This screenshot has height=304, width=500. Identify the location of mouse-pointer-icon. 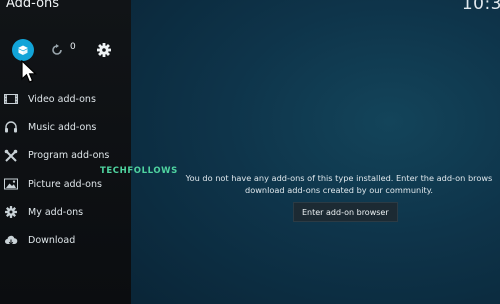
(29, 71).